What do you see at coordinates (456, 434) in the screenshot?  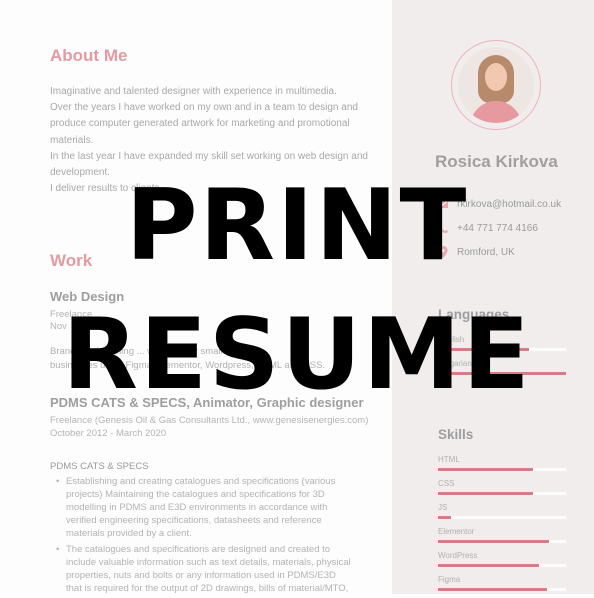 I see `skills-title: Skills` at bounding box center [456, 434].